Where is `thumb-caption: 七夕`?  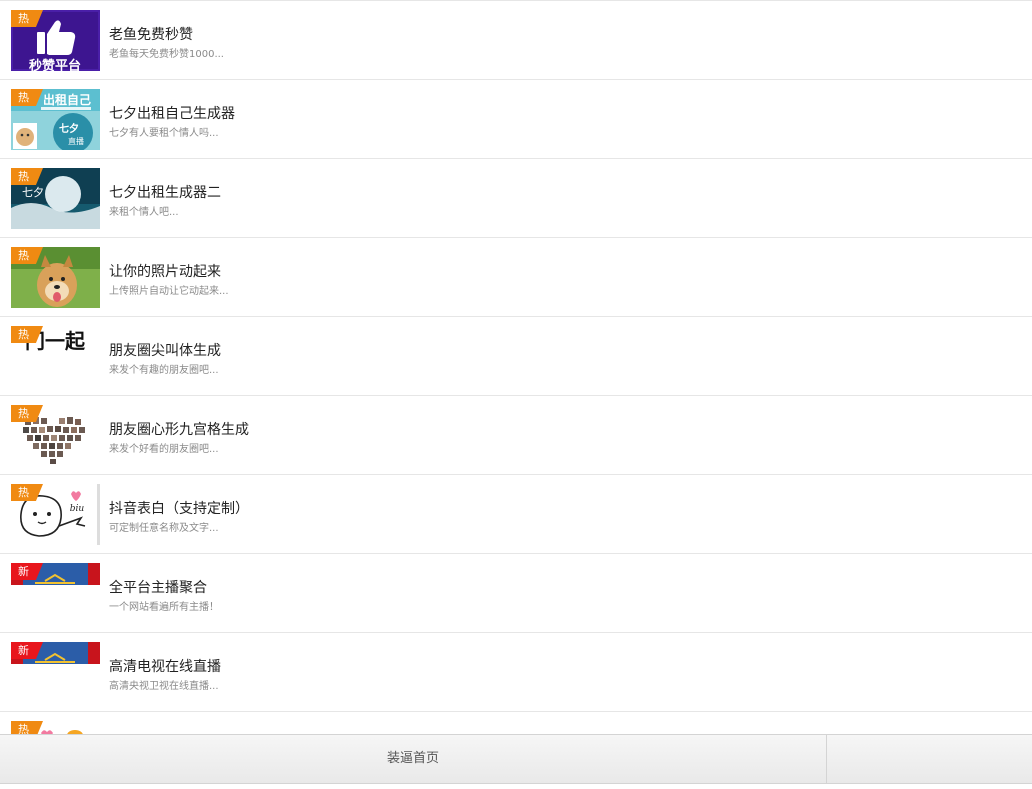 thumb-caption: 七夕 is located at coordinates (33, 192).